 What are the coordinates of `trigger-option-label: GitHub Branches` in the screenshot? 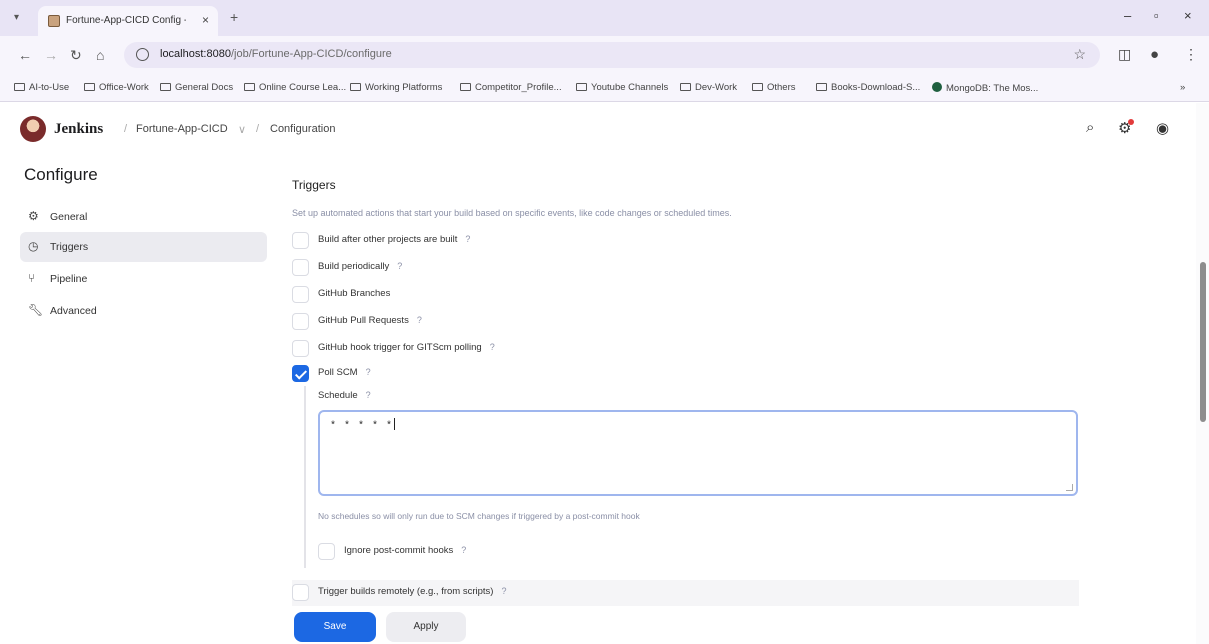 It's located at (354, 293).